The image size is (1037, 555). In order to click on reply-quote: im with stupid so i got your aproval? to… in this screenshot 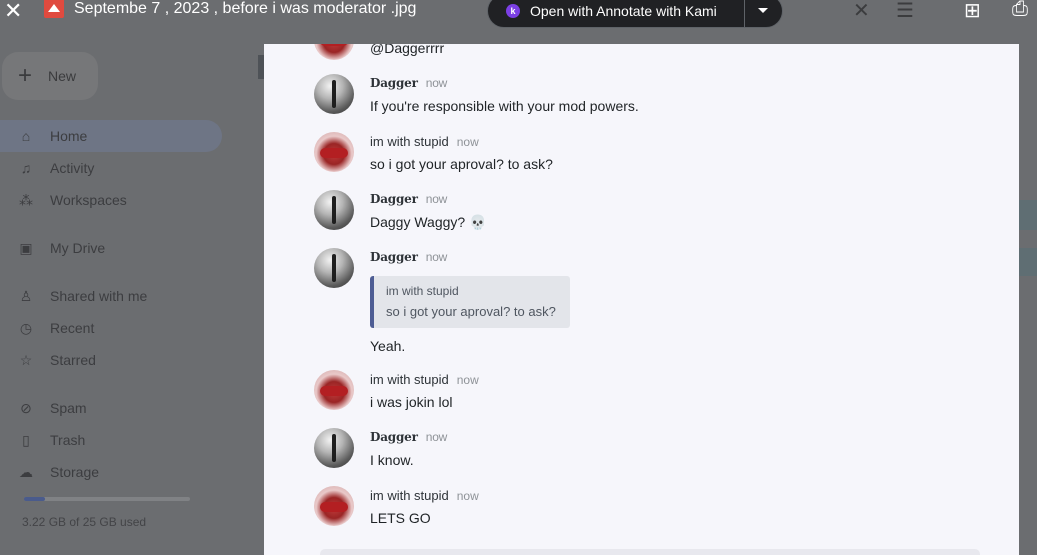, I will do `click(470, 302)`.